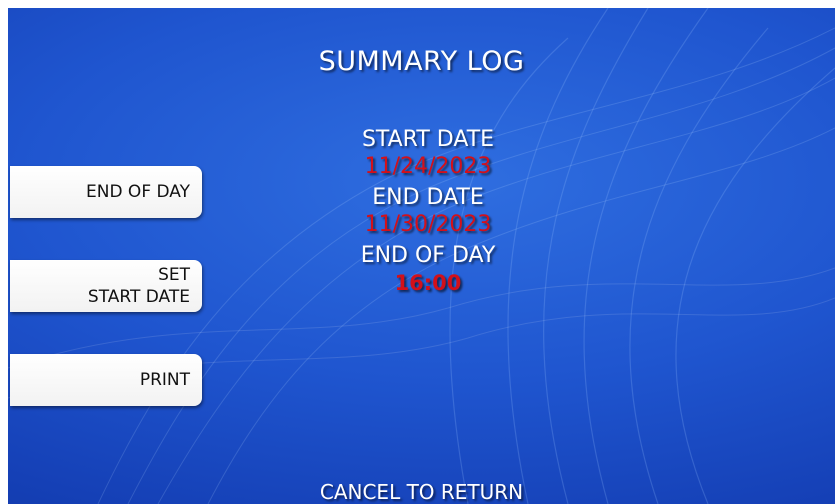 This screenshot has height=504, width=835. I want to click on set-start-date-button-label-line2: START DATE, so click(138, 297).